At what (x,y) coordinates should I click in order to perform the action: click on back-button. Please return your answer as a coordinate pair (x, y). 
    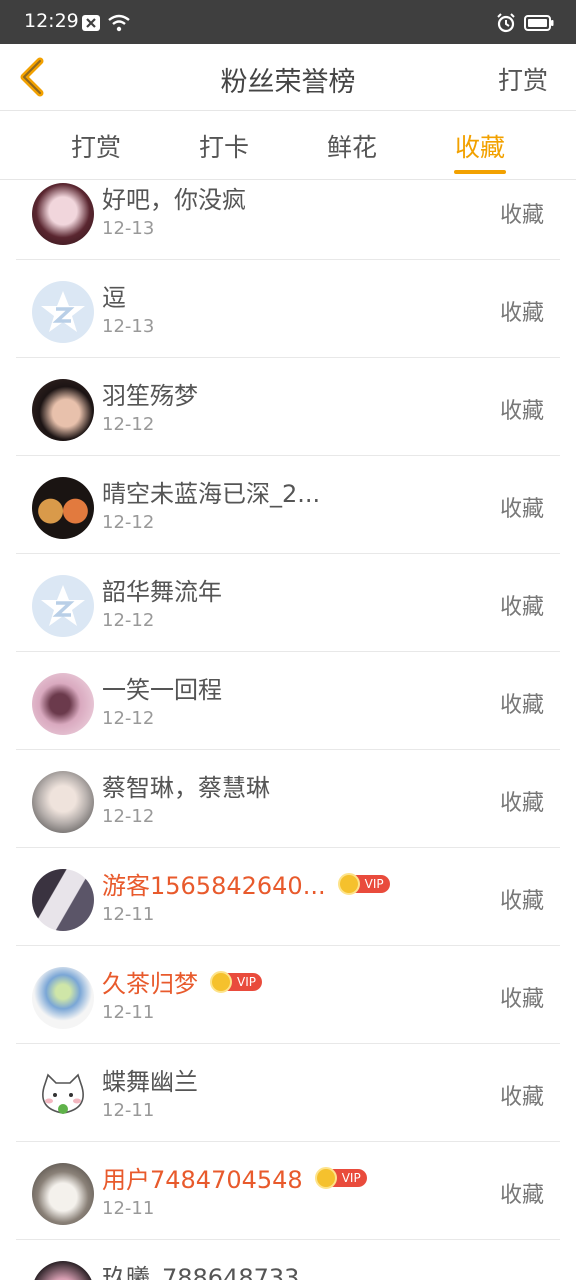
    Looking at the image, I should click on (32, 77).